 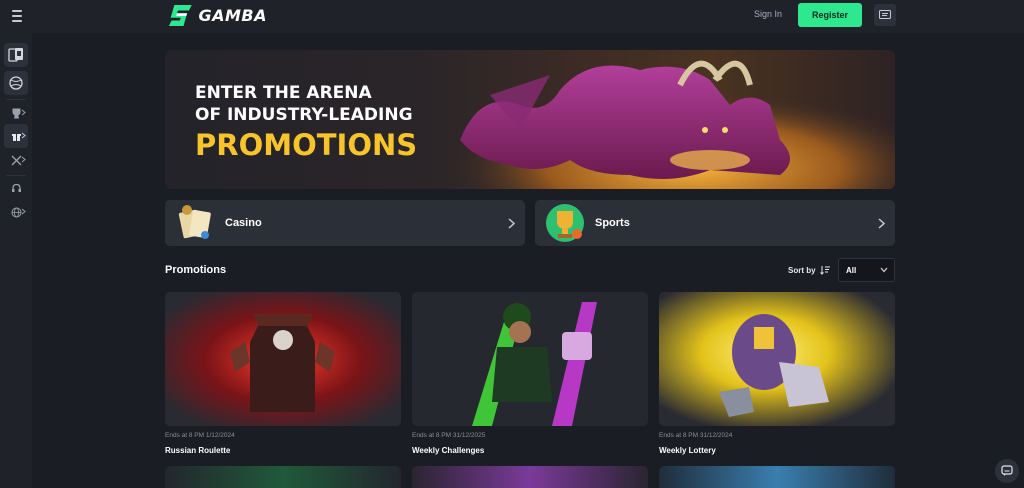 I want to click on sort-by: Sort by, so click(x=809, y=270).